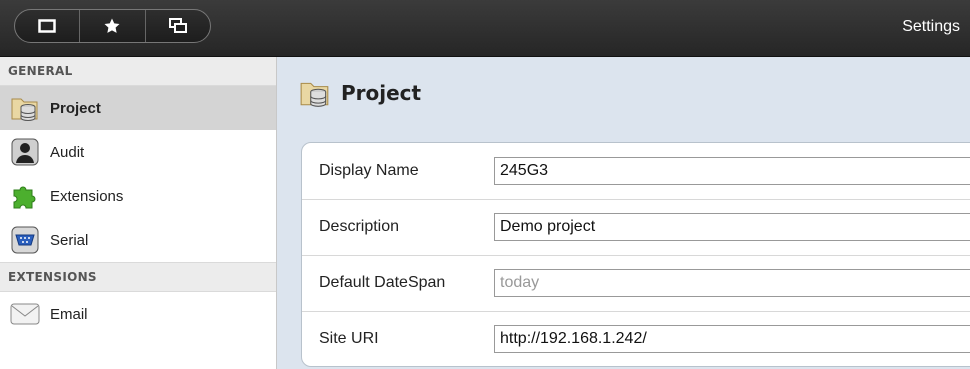 This screenshot has width=970, height=369. I want to click on windows-icon, so click(177, 25).